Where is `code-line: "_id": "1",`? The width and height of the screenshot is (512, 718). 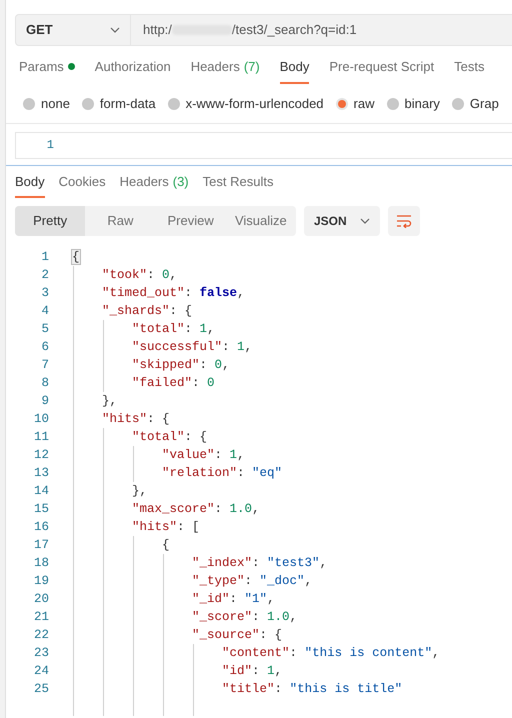
code-line: "_id": "1", is located at coordinates (233, 599).